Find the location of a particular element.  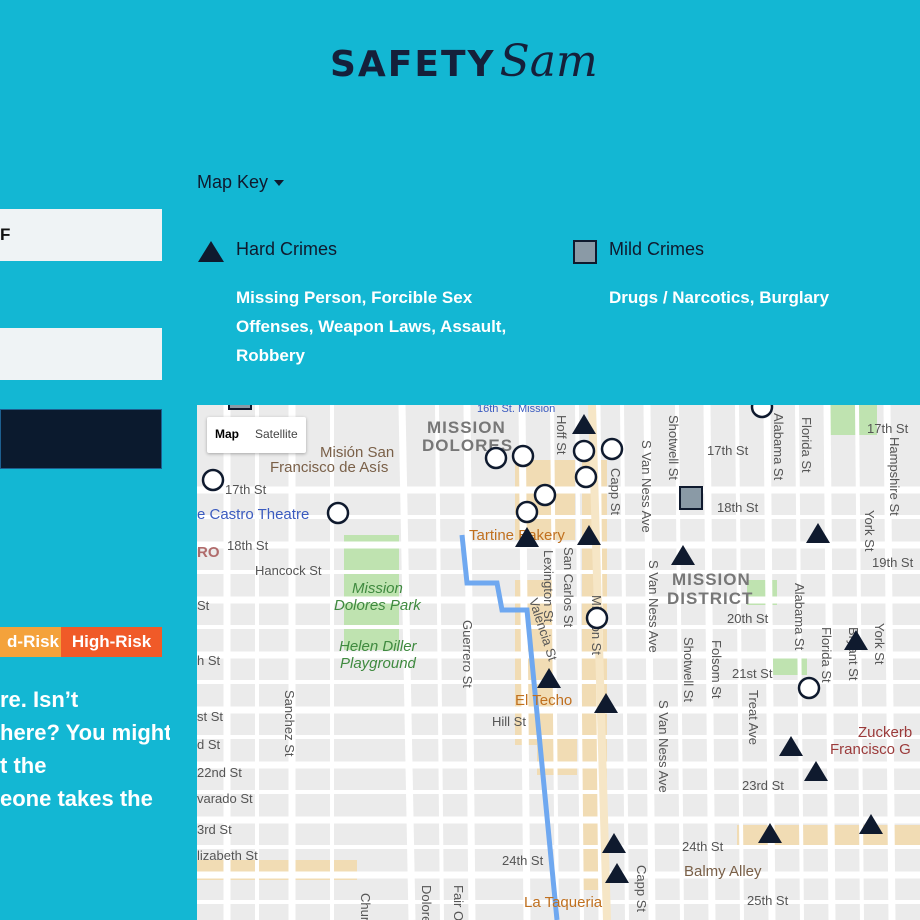

street-label: 21st St is located at coordinates (752, 673).